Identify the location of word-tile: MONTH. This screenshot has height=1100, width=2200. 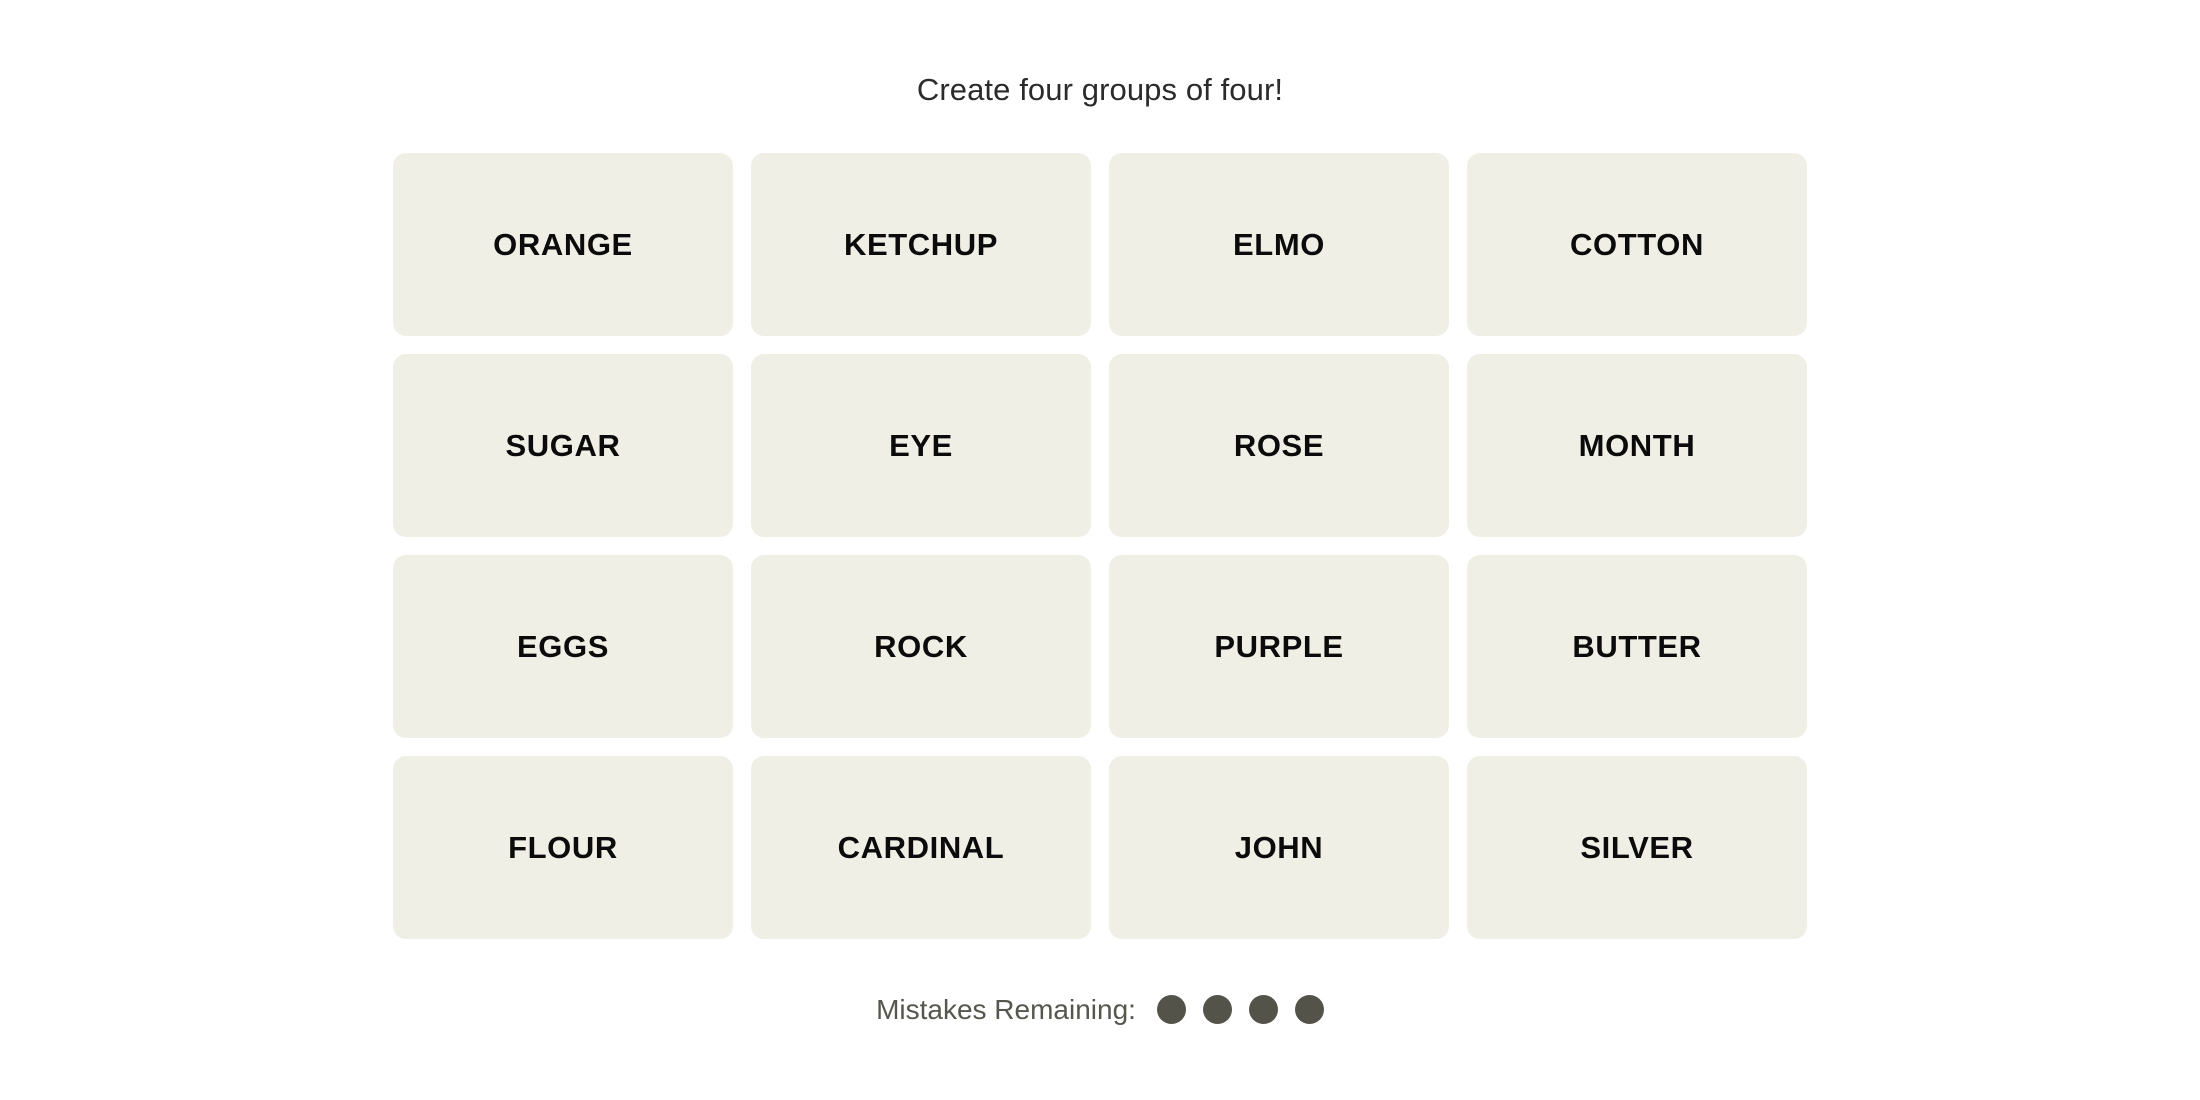
(1637, 445).